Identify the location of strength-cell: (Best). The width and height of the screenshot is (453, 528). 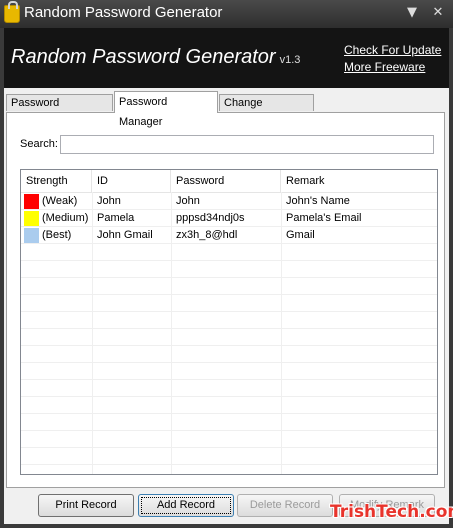
(56, 235).